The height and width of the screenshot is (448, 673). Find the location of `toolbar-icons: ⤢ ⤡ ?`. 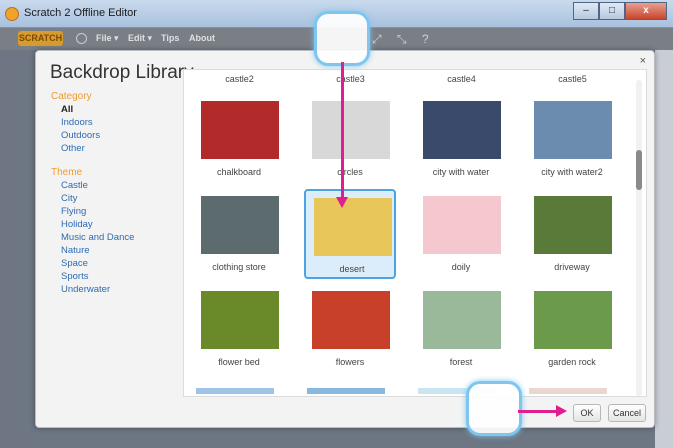

toolbar-icons: ⤢ ⤡ ? is located at coordinates (403, 39).